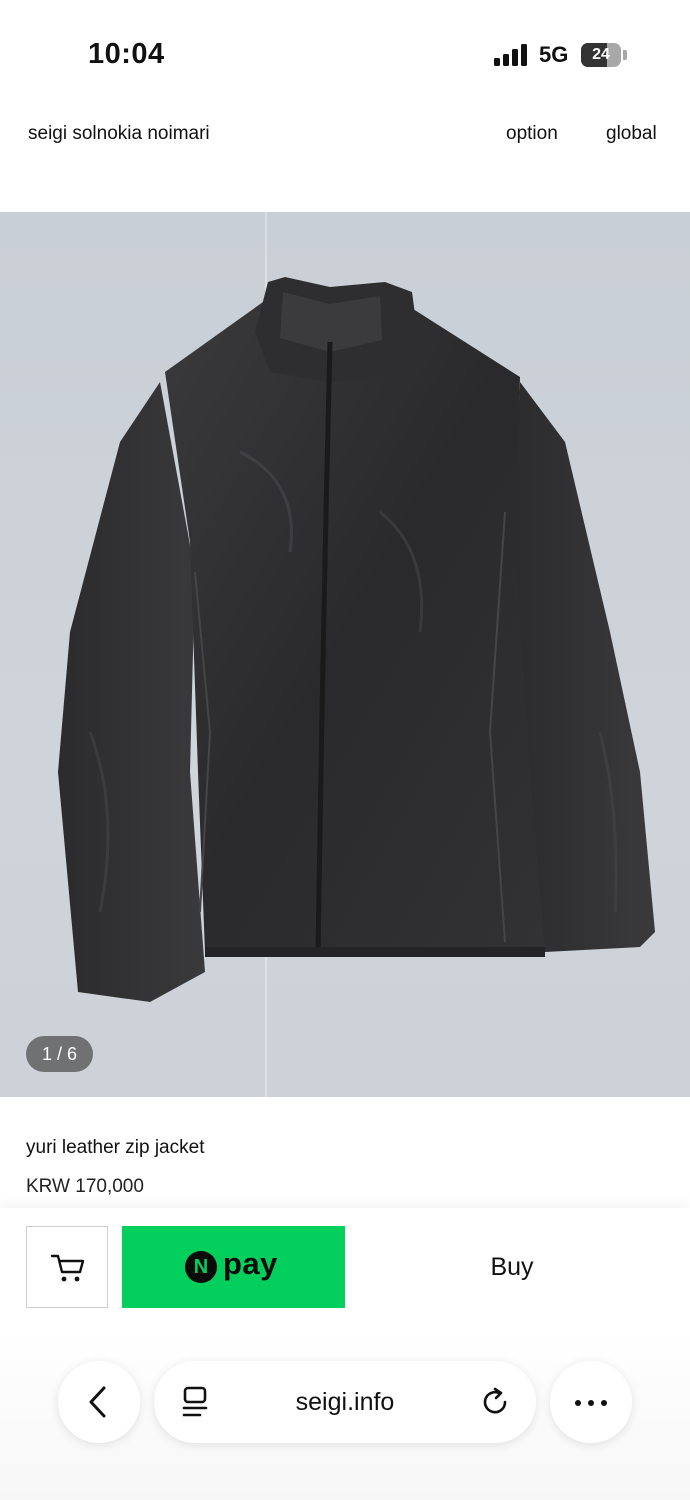 The width and height of the screenshot is (690, 1500). I want to click on naver-pay-label: pay, so click(250, 1263).